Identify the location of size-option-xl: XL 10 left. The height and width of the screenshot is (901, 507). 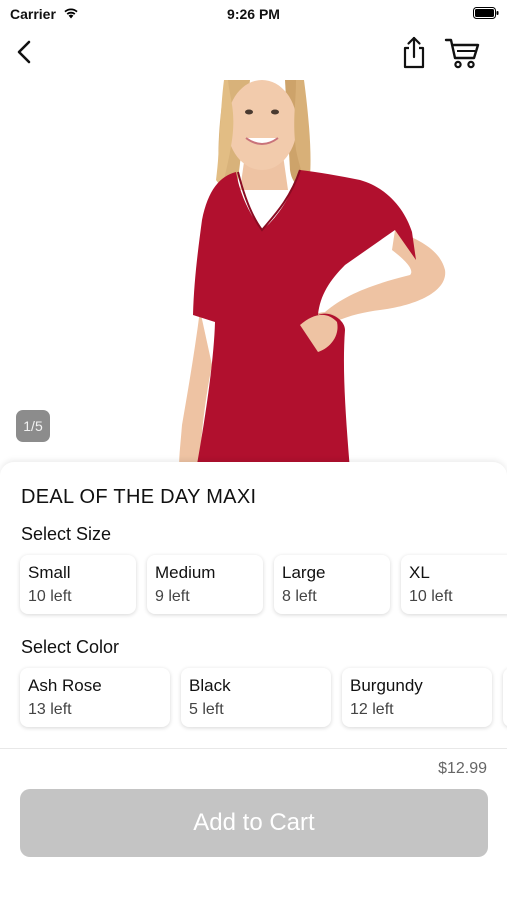
(454, 584).